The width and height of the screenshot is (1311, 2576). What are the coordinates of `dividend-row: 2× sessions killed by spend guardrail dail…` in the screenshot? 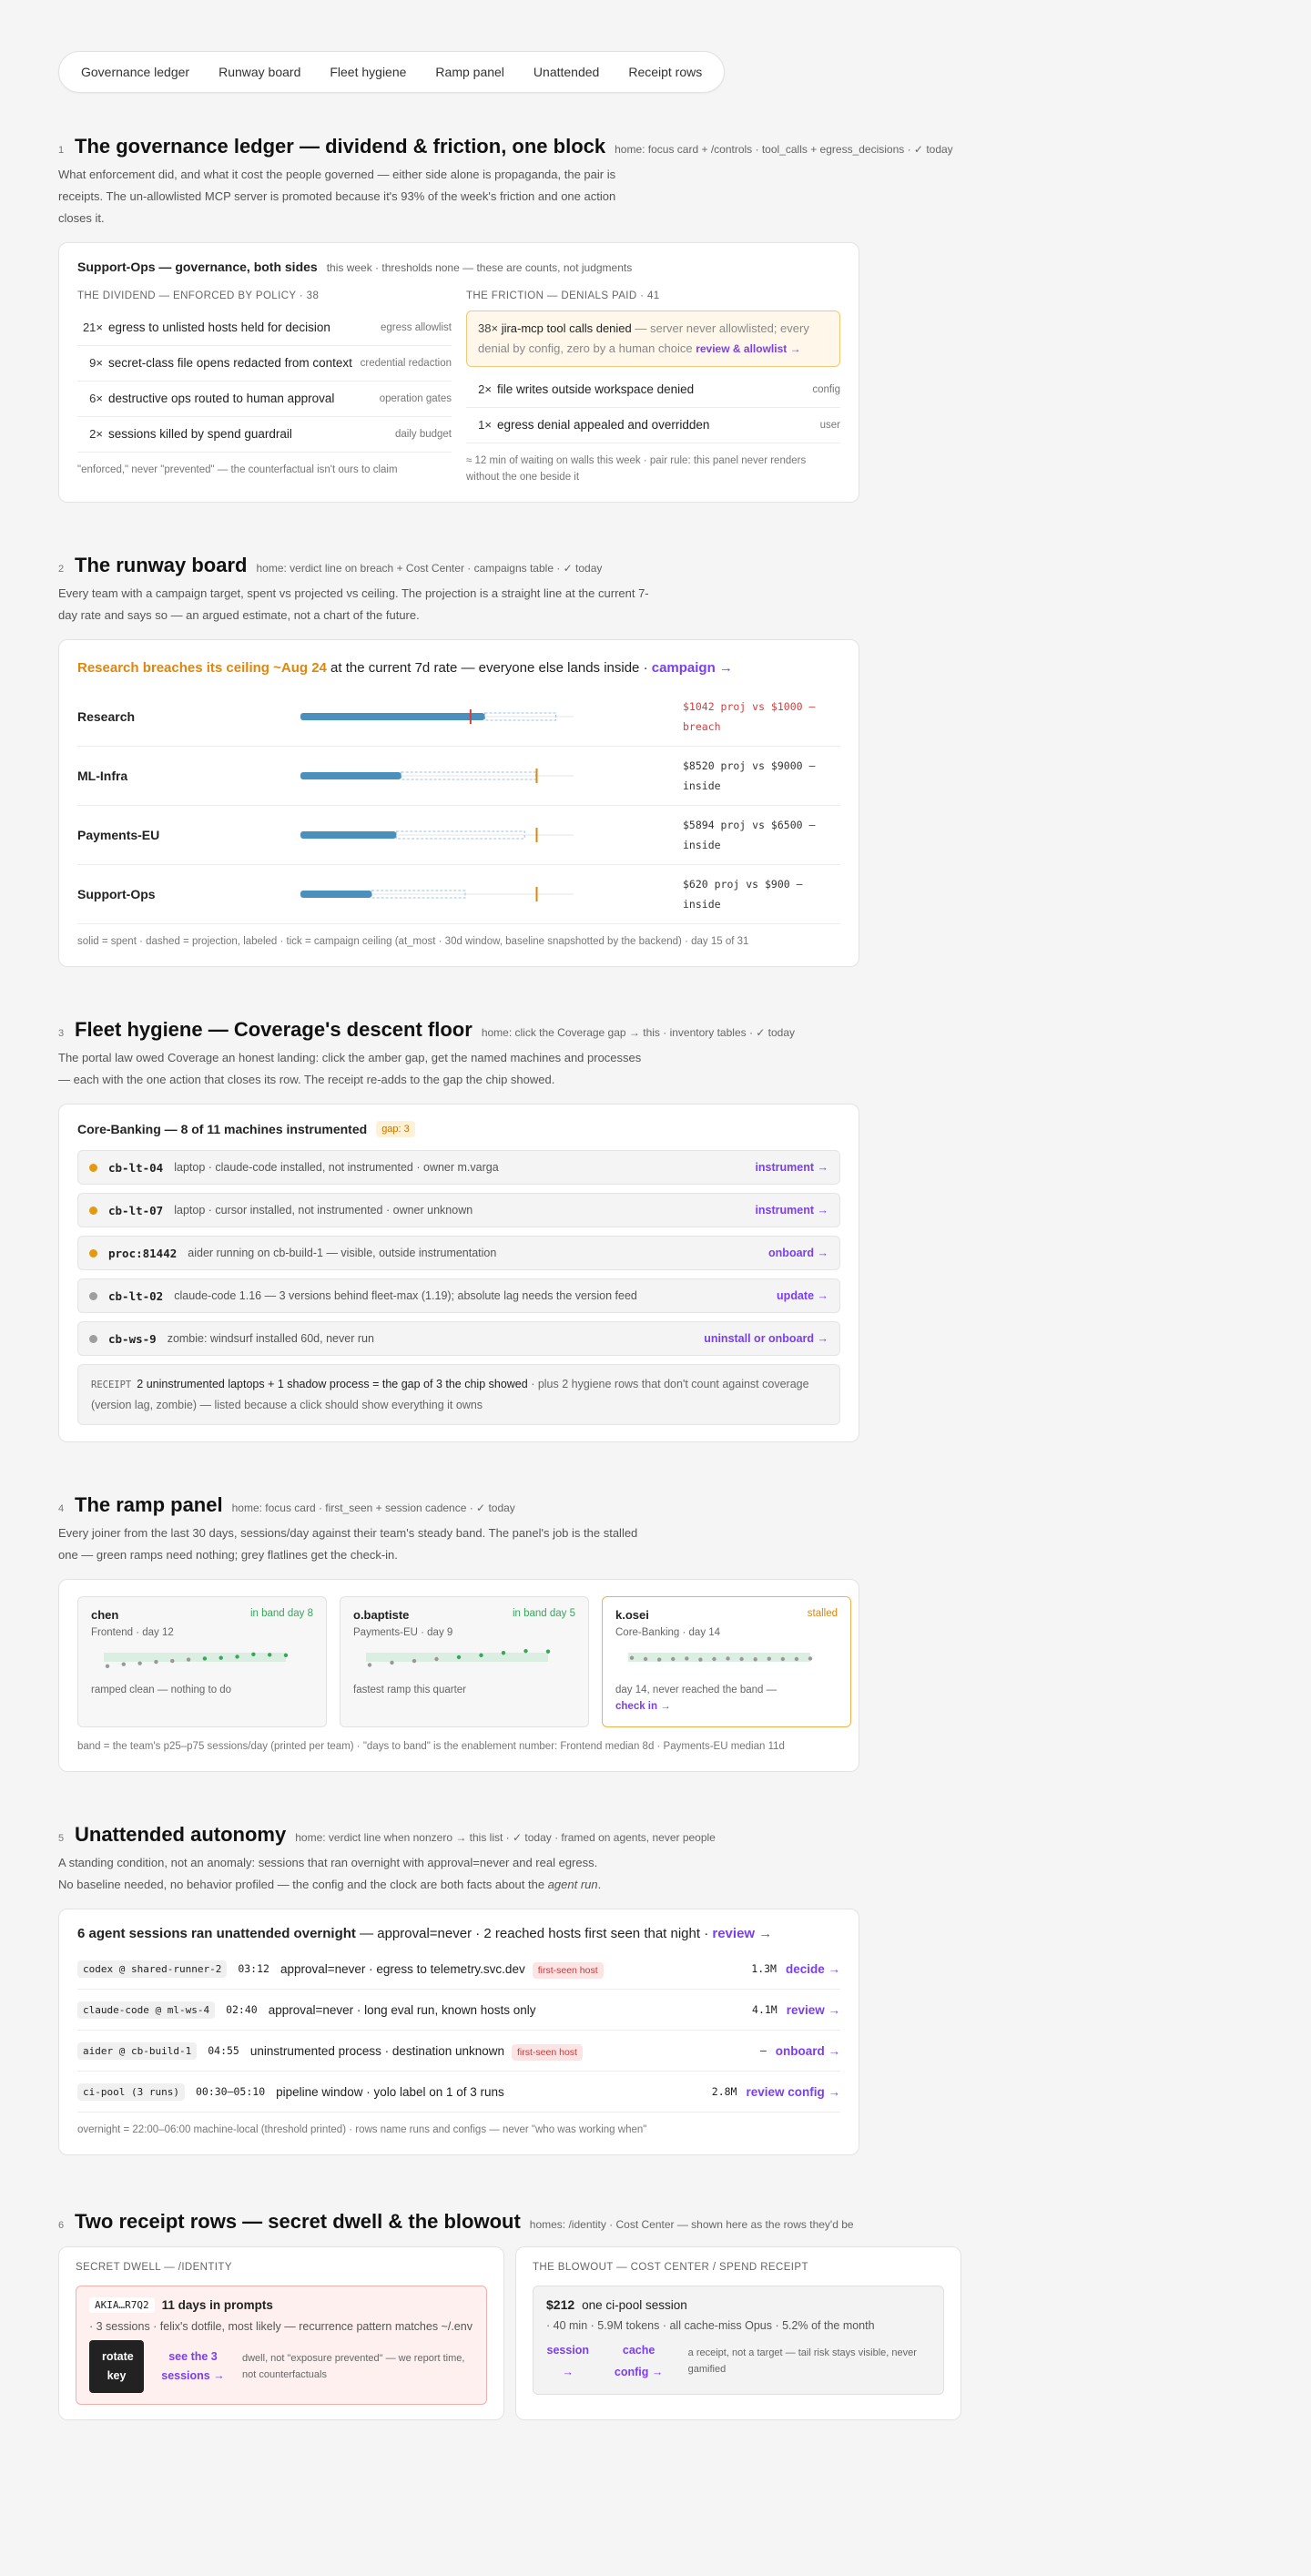 It's located at (264, 435).